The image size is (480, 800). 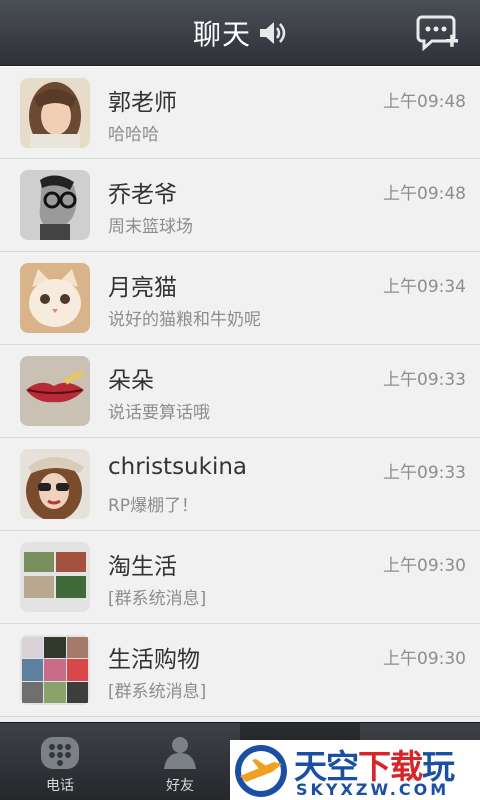 I want to click on conversation-row: 朵朵 说话要算话哦 上午09:33, so click(x=240, y=391).